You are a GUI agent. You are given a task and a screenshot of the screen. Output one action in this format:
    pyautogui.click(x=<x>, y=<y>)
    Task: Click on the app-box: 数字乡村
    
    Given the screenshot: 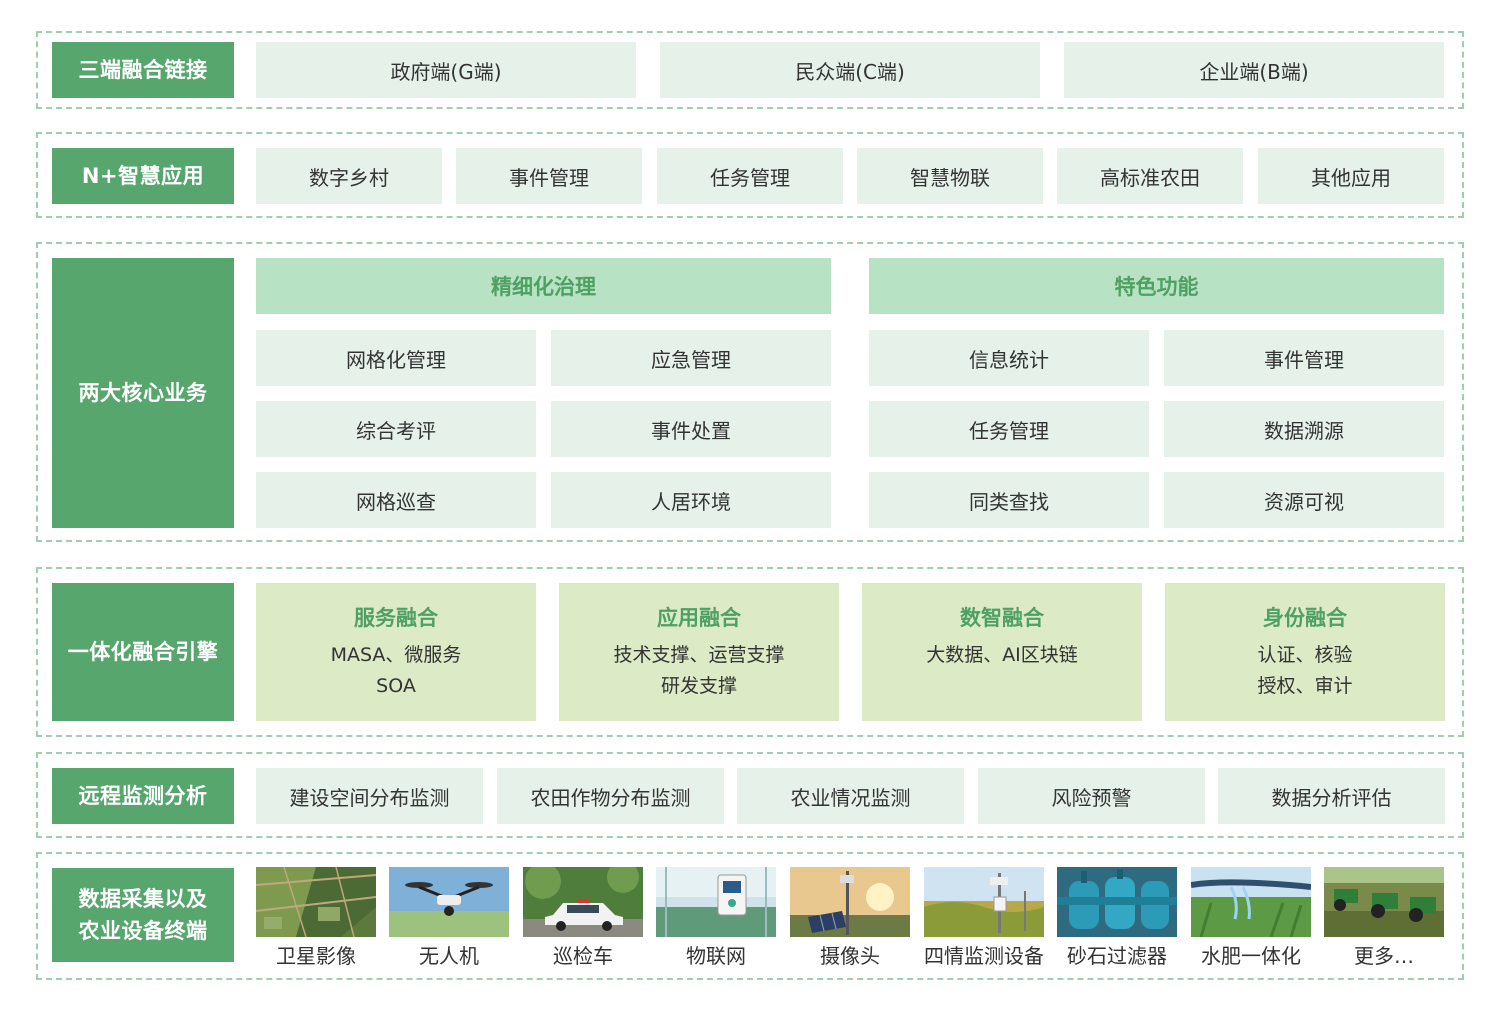 What is the action you would take?
    pyautogui.click(x=349, y=176)
    